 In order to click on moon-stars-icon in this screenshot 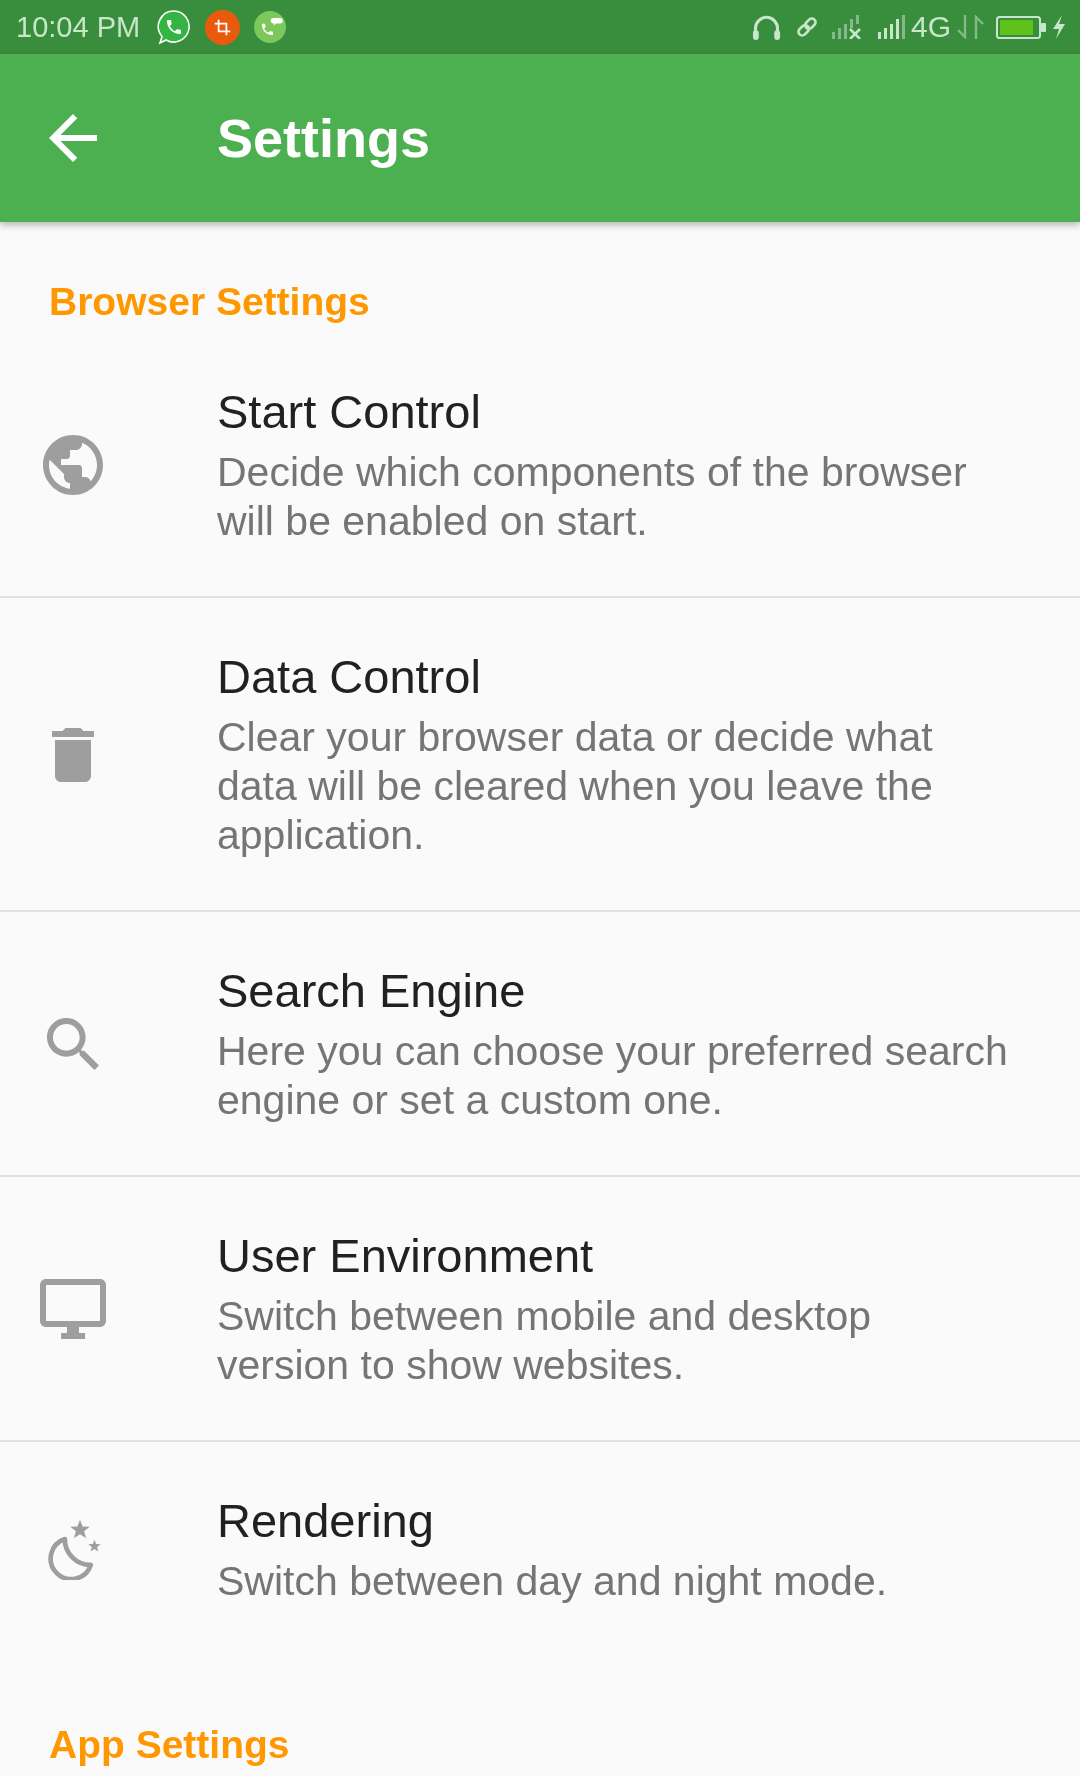, I will do `click(73, 1549)`.